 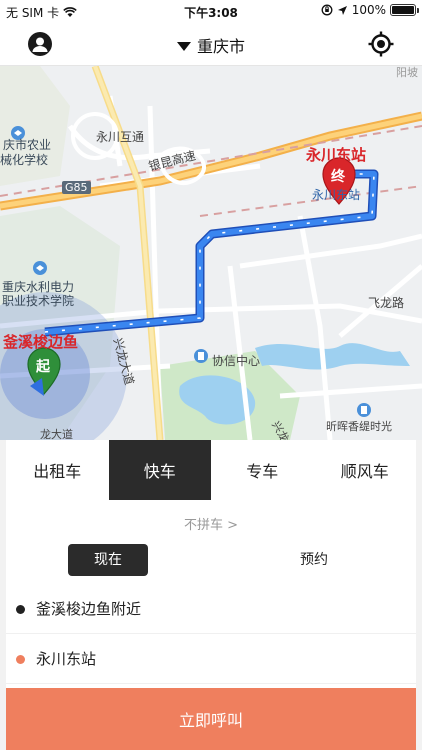 I want to click on map-label-yongchuan-east-small: 永川东站, so click(x=336, y=195).